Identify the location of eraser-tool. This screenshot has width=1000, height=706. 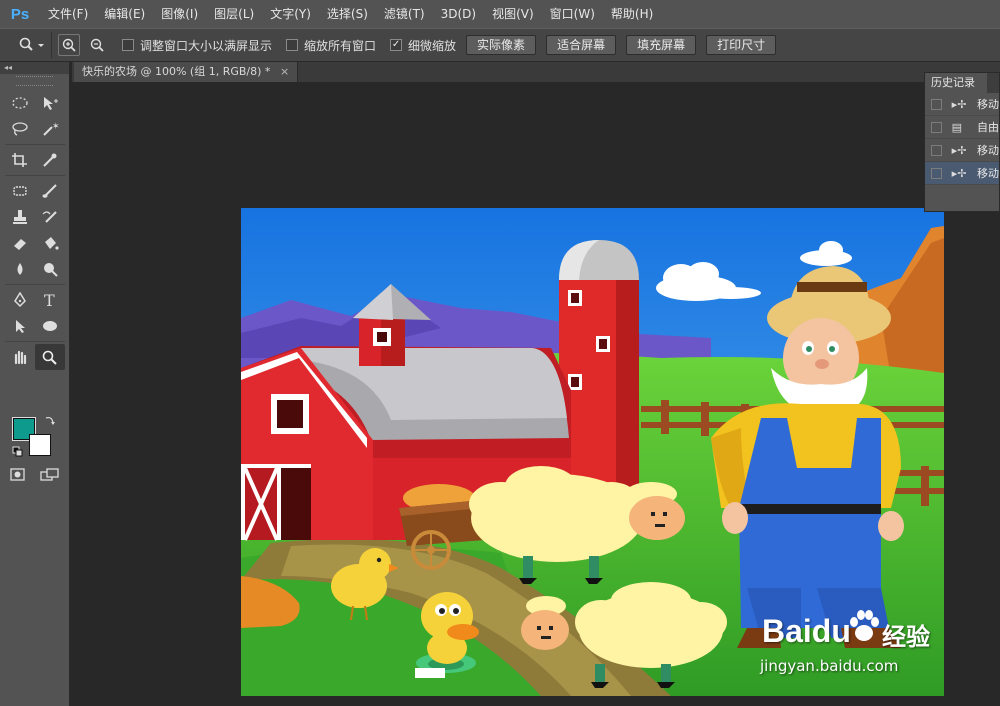
(20, 243).